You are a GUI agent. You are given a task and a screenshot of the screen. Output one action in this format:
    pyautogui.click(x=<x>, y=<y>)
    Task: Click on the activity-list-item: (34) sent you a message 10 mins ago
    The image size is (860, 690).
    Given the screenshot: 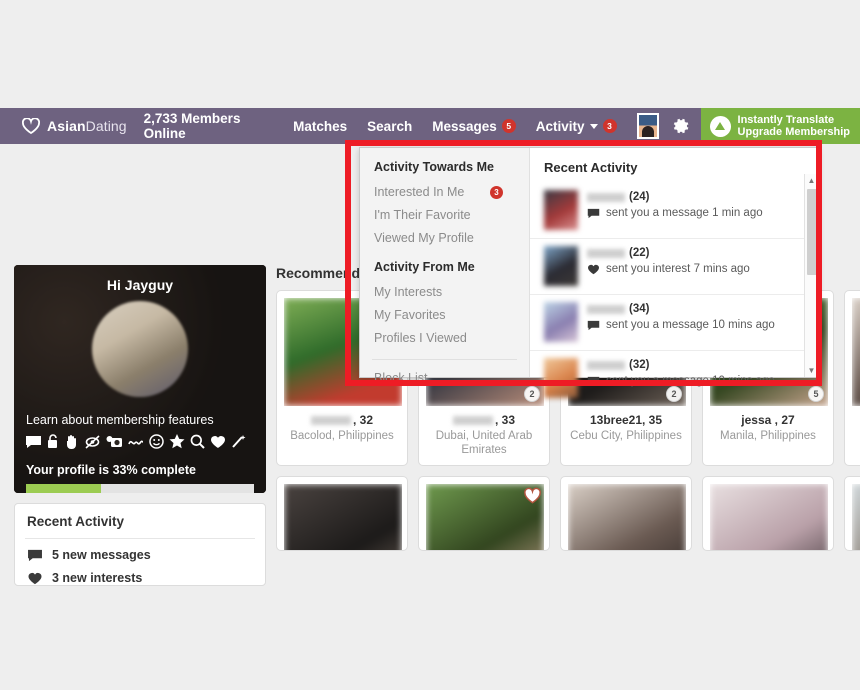 What is the action you would take?
    pyautogui.click(x=674, y=322)
    